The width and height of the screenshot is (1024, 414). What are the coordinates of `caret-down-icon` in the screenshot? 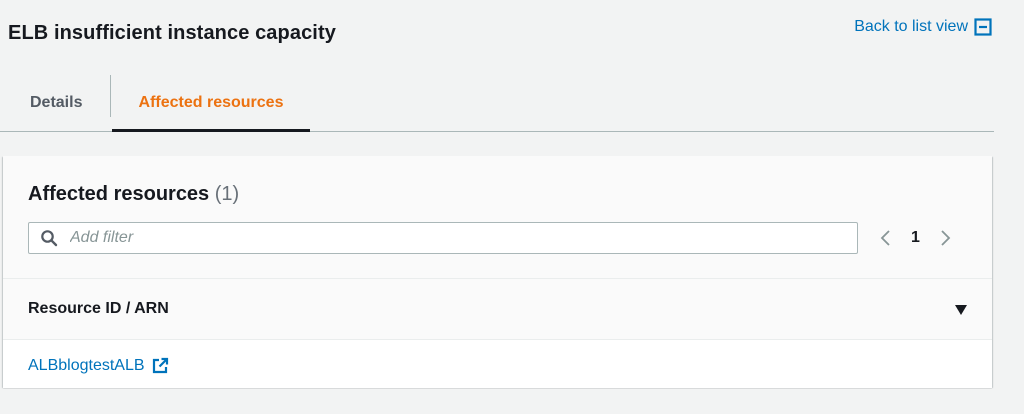 It's located at (961, 309).